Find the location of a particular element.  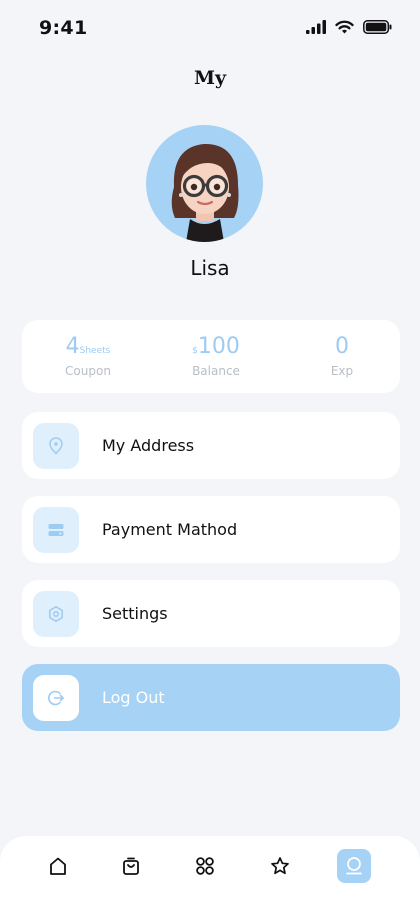

status-icons is located at coordinates (349, 27).